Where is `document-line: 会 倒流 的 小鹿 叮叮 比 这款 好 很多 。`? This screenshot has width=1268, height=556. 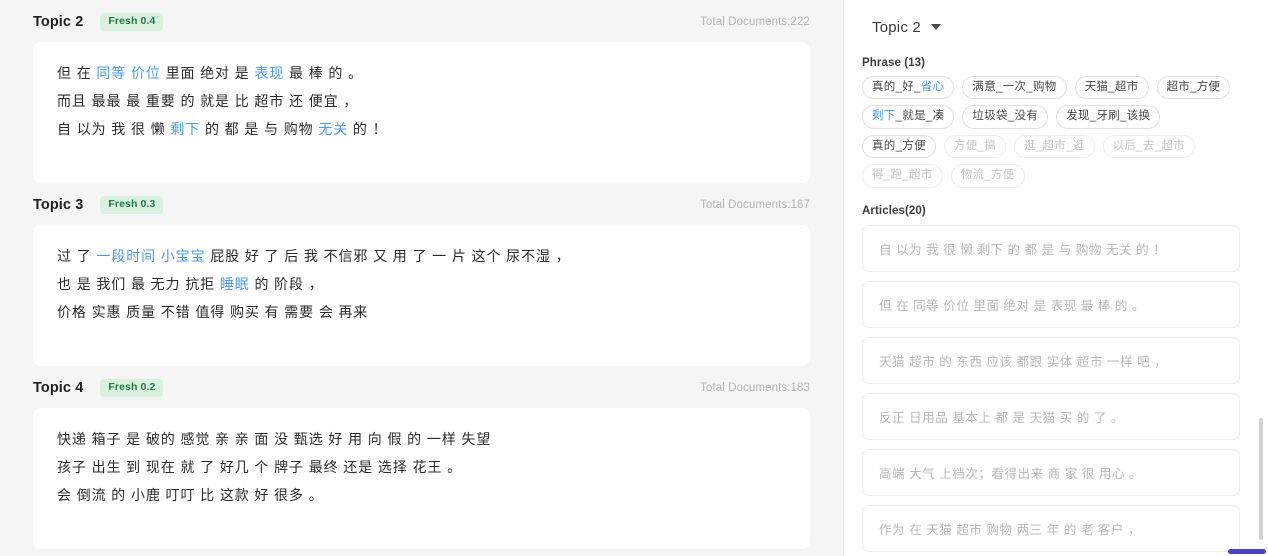
document-line: 会 倒流 的 小鹿 叮叮 比 这款 好 很多 。 is located at coordinates (421, 495).